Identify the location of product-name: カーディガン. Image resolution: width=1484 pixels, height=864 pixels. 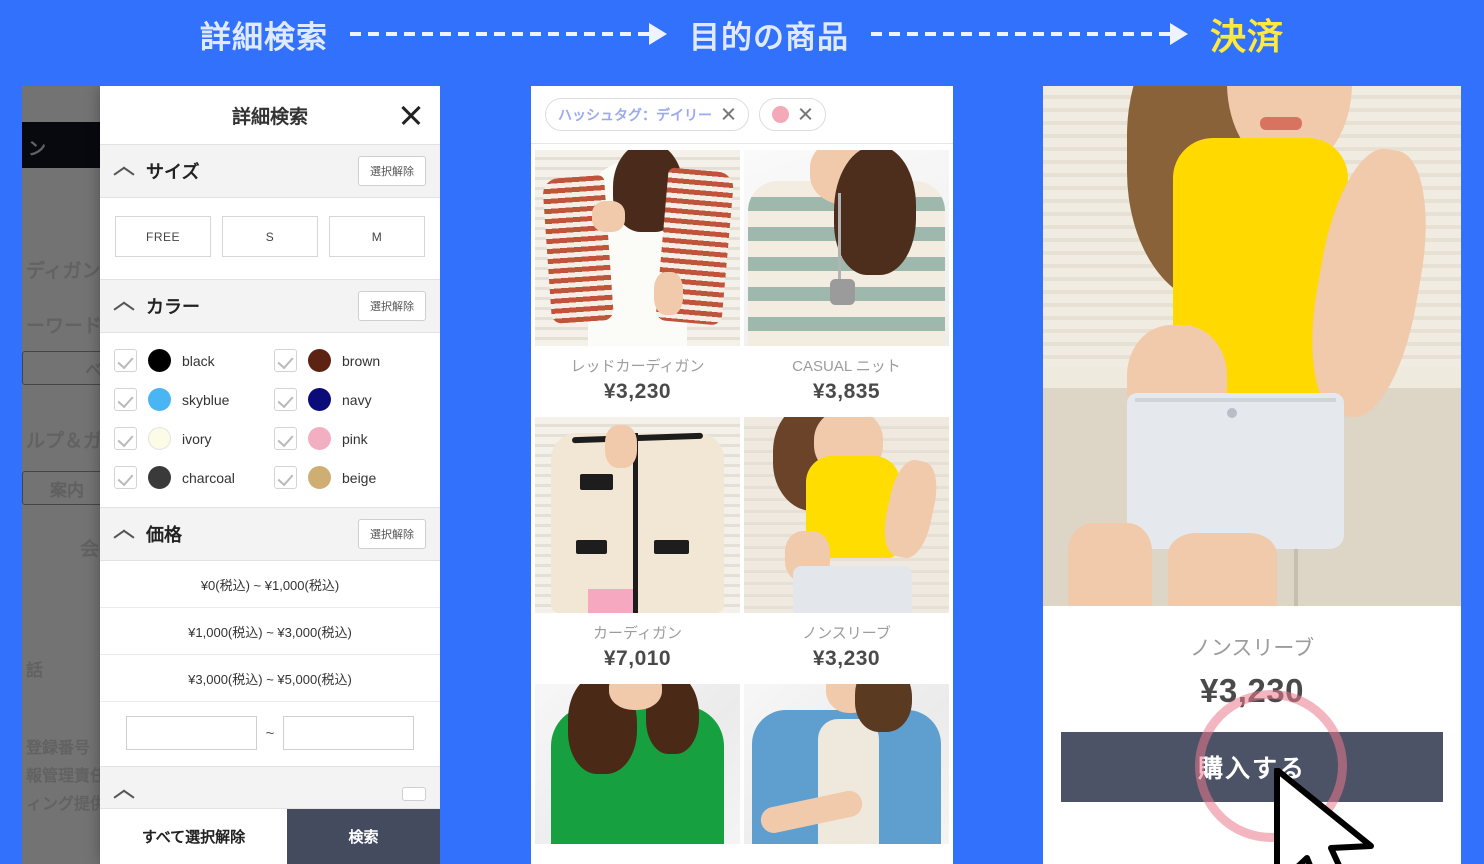
(637, 633).